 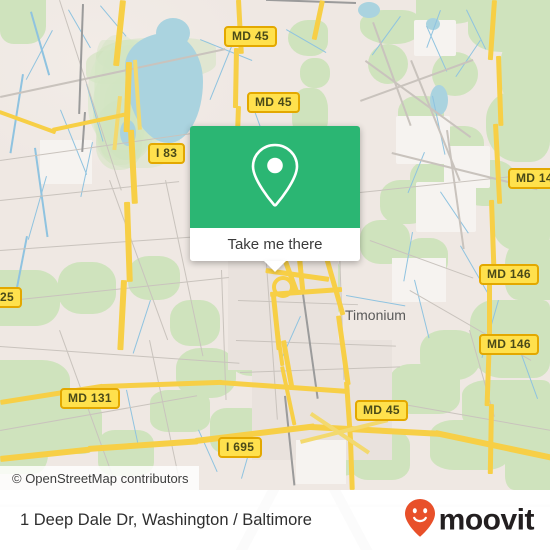 I want to click on take-me-there-button: Take me there, so click(x=275, y=250).